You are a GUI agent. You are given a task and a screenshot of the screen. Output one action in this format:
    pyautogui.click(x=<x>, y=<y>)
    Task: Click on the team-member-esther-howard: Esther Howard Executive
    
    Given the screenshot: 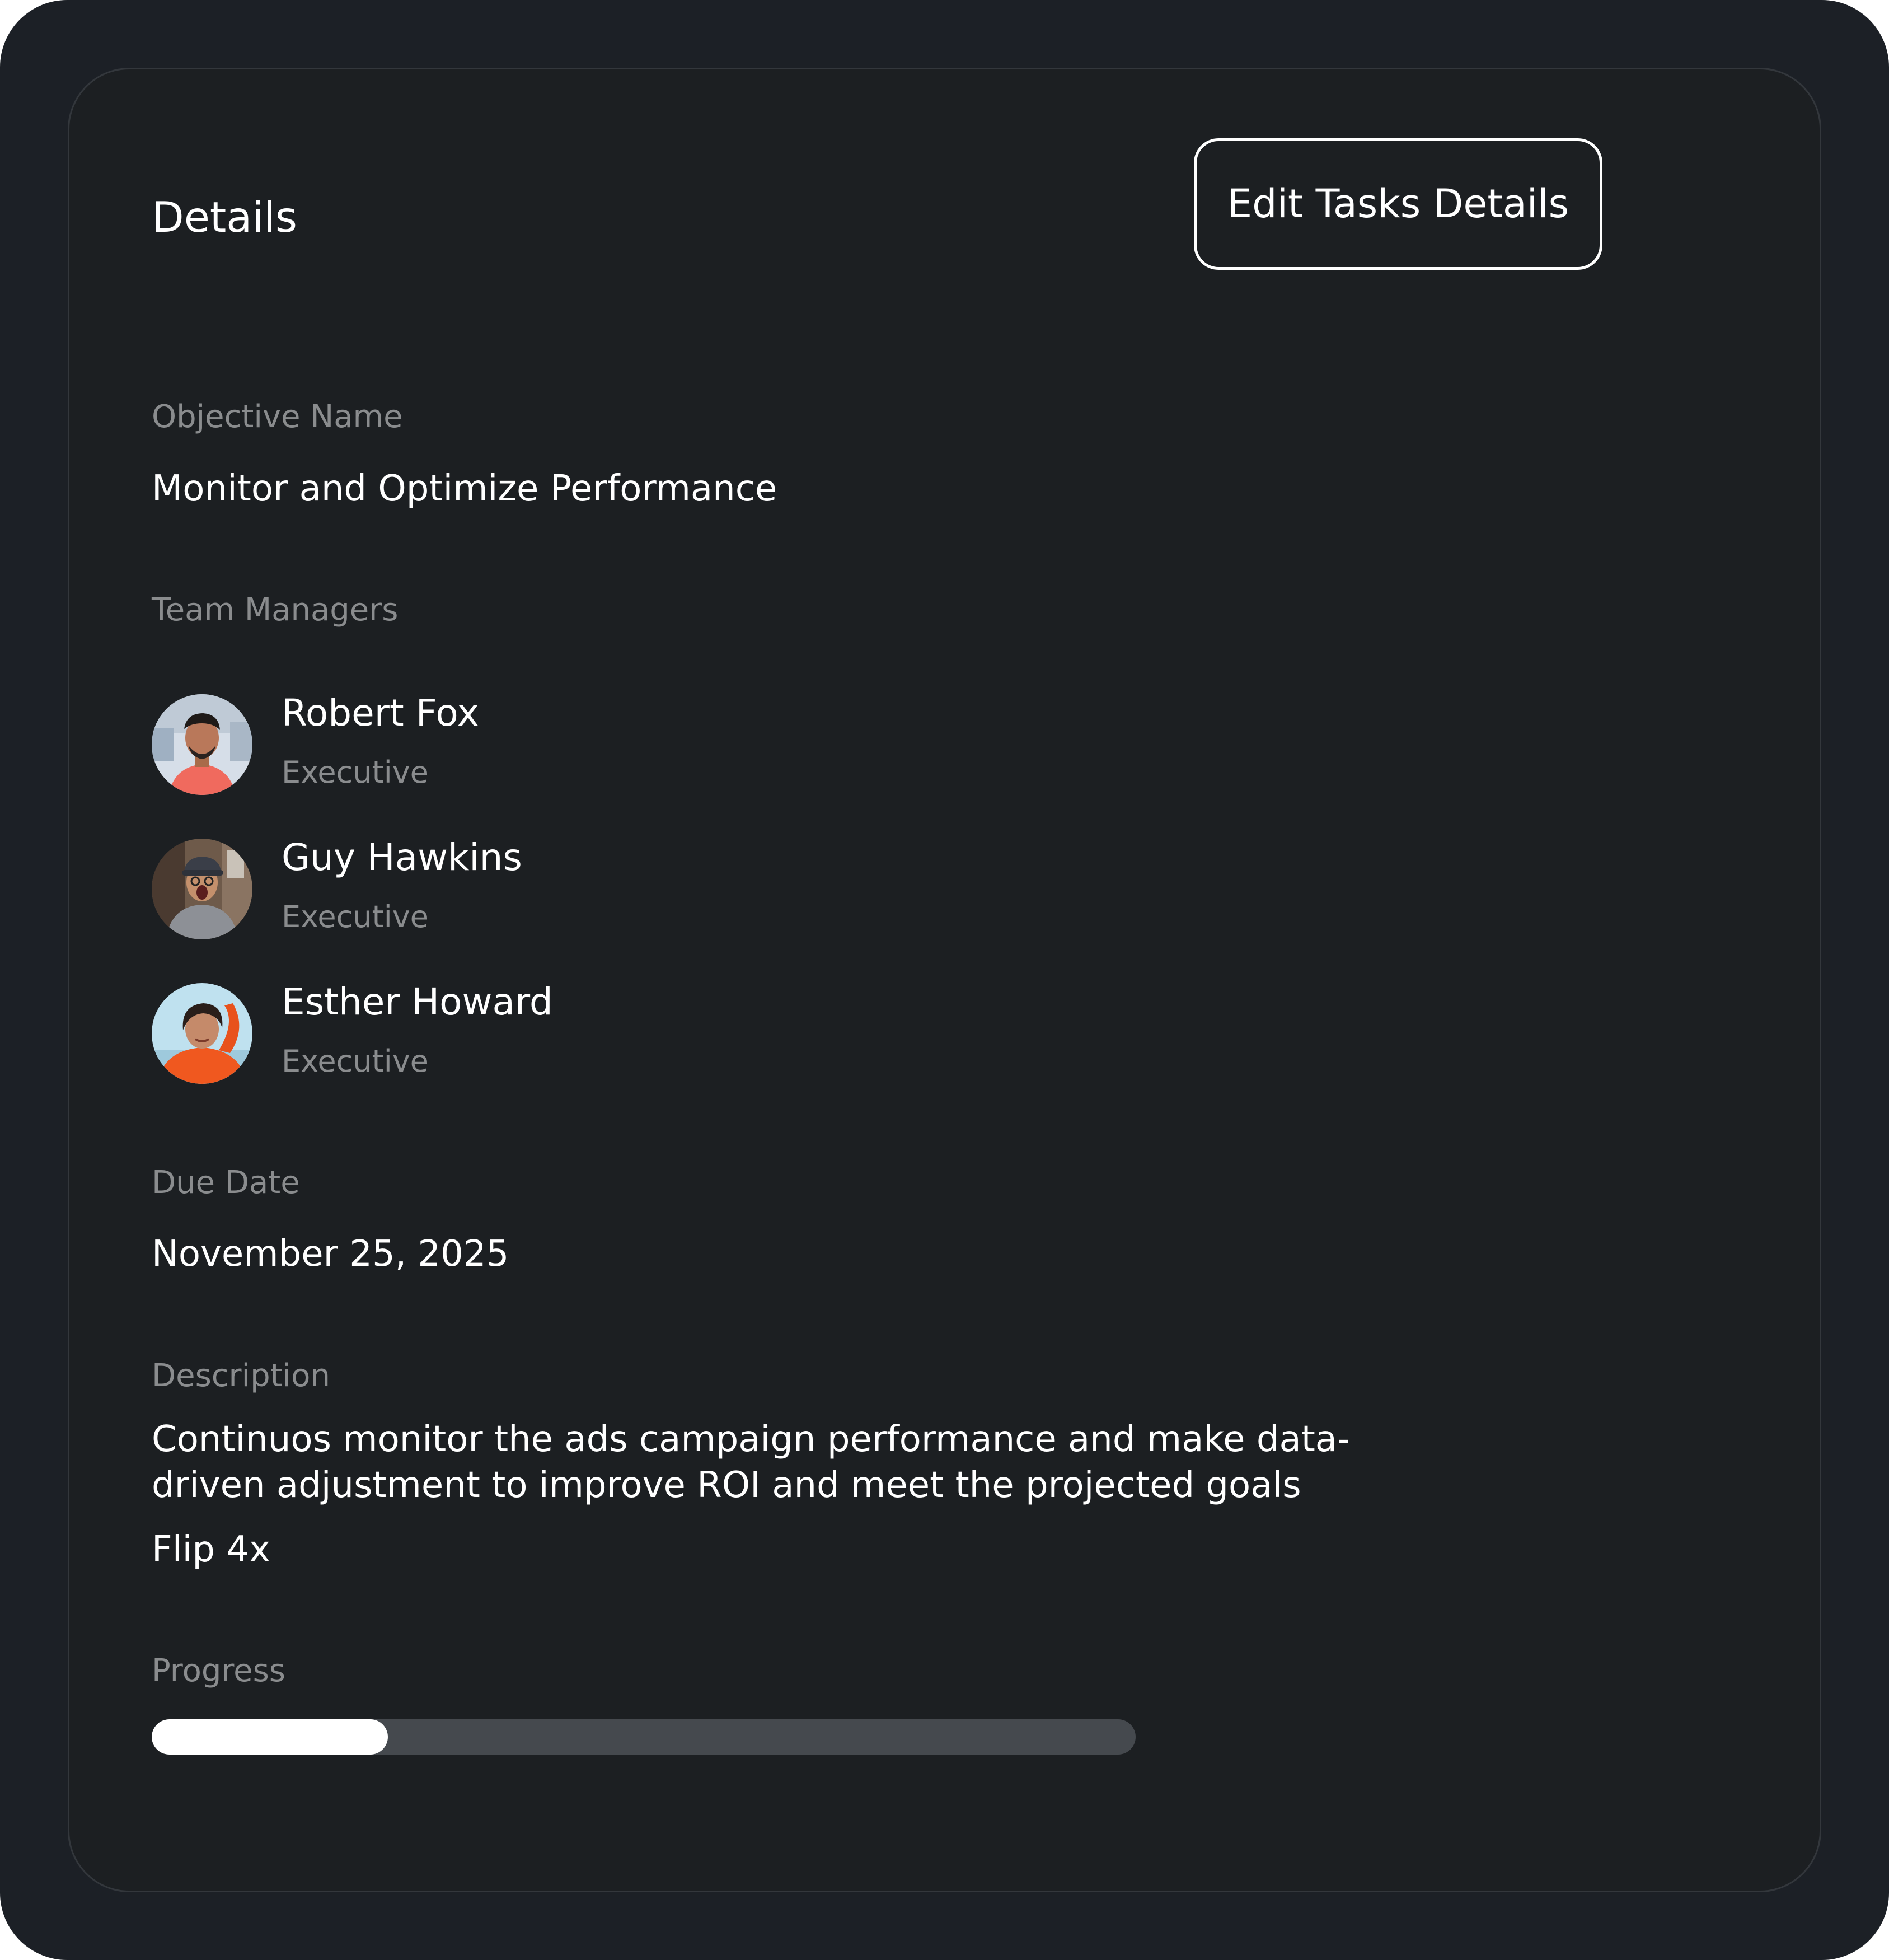 What is the action you would take?
    pyautogui.click(x=543, y=1032)
    